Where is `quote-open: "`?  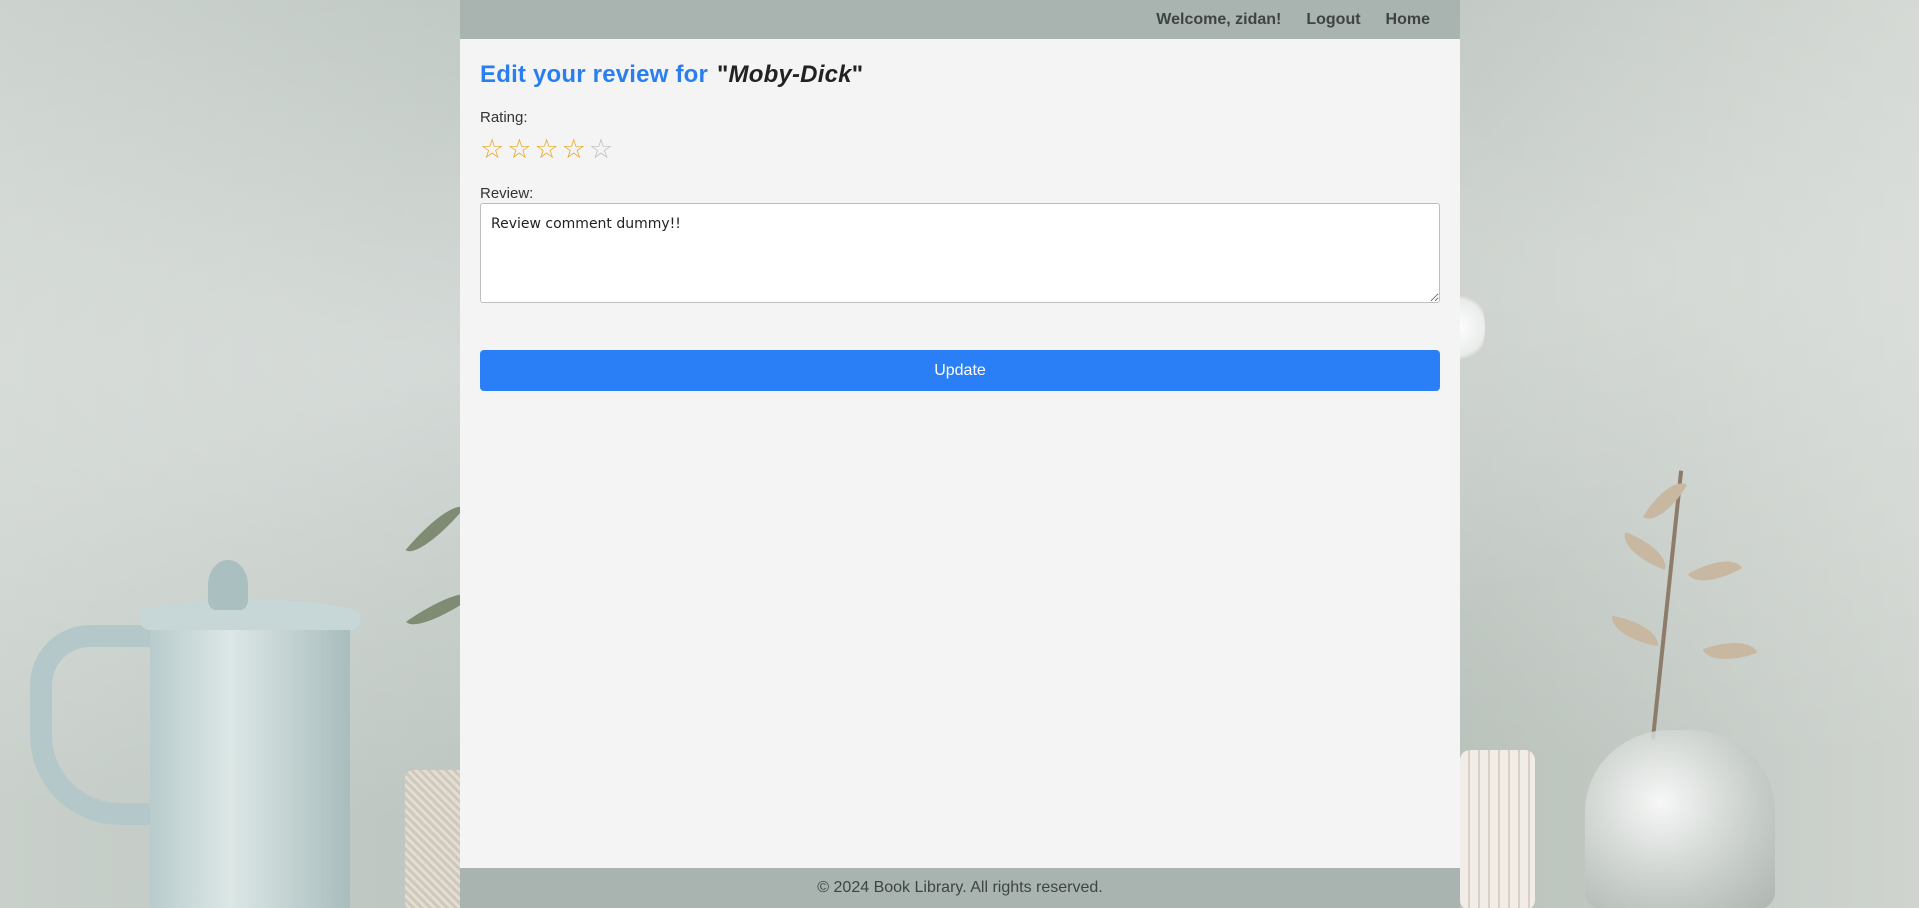 quote-open: " is located at coordinates (722, 74).